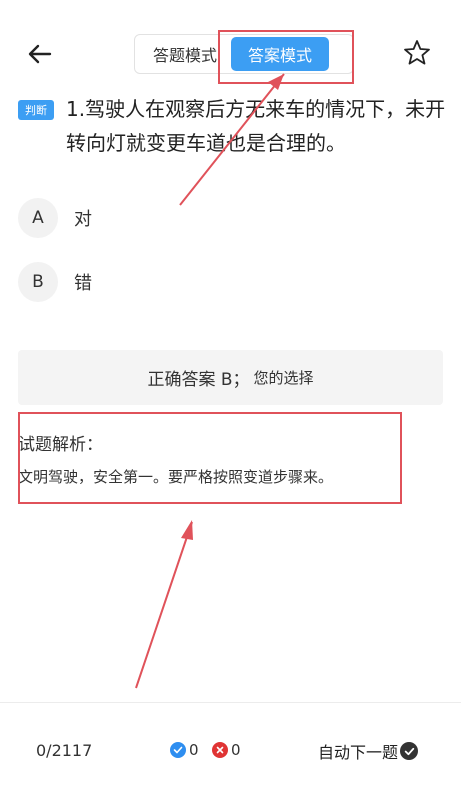 The image size is (461, 800). What do you see at coordinates (185, 54) in the screenshot?
I see `tab-quiz-mode: 答题模式` at bounding box center [185, 54].